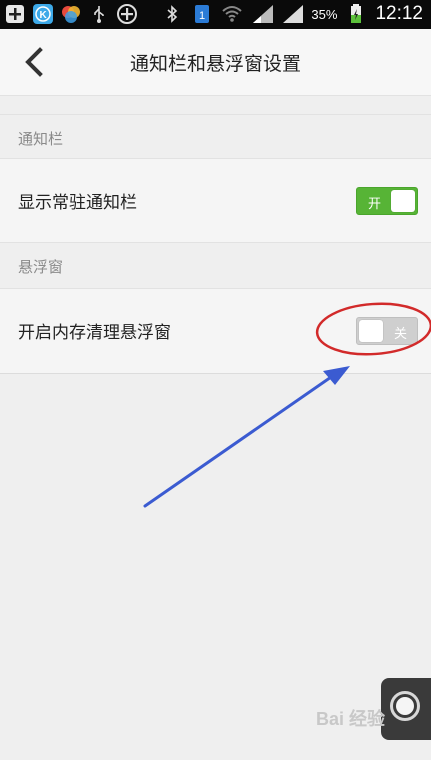  I want to click on floating-cleanup-widget, so click(406, 709).